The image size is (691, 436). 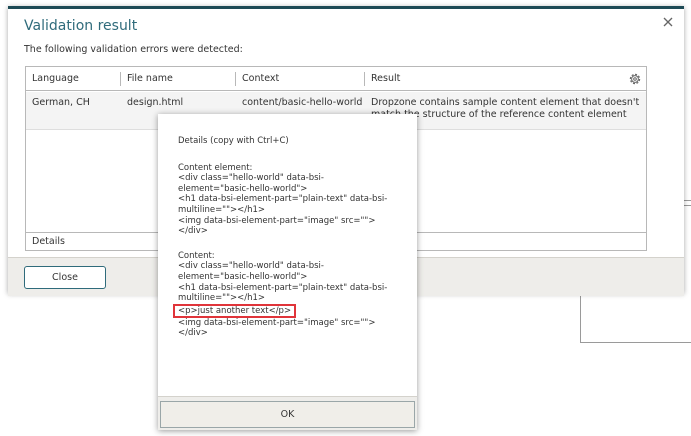 I want to click on background-divider, so click(x=687, y=205).